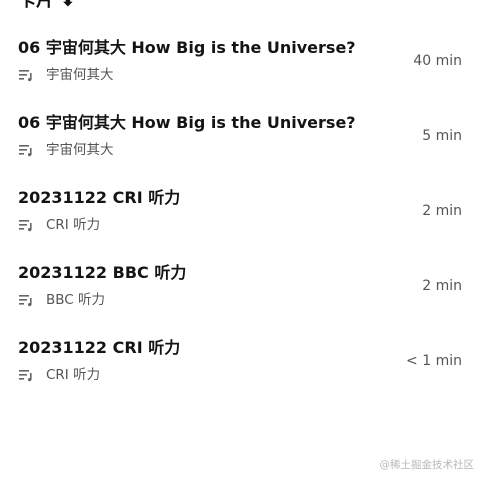  What do you see at coordinates (102, 272) in the screenshot?
I see `item-title: 20231122 BBC 听力` at bounding box center [102, 272].